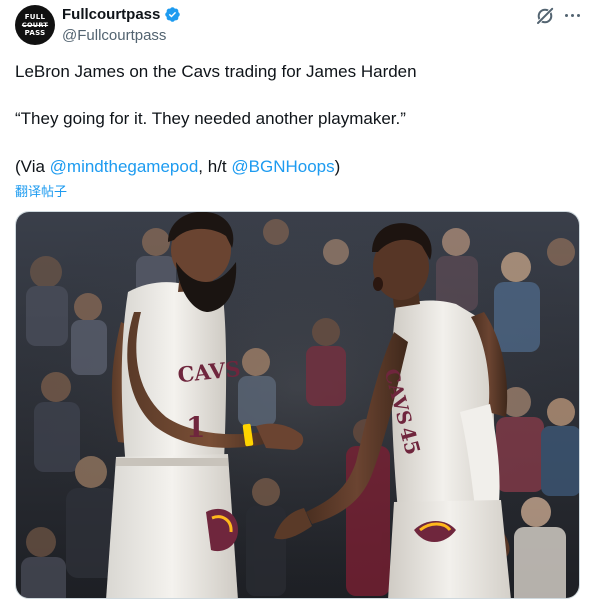  Describe the element at coordinates (282, 166) in the screenshot. I see `mention-bgnhoops: @BGNHoops` at that location.